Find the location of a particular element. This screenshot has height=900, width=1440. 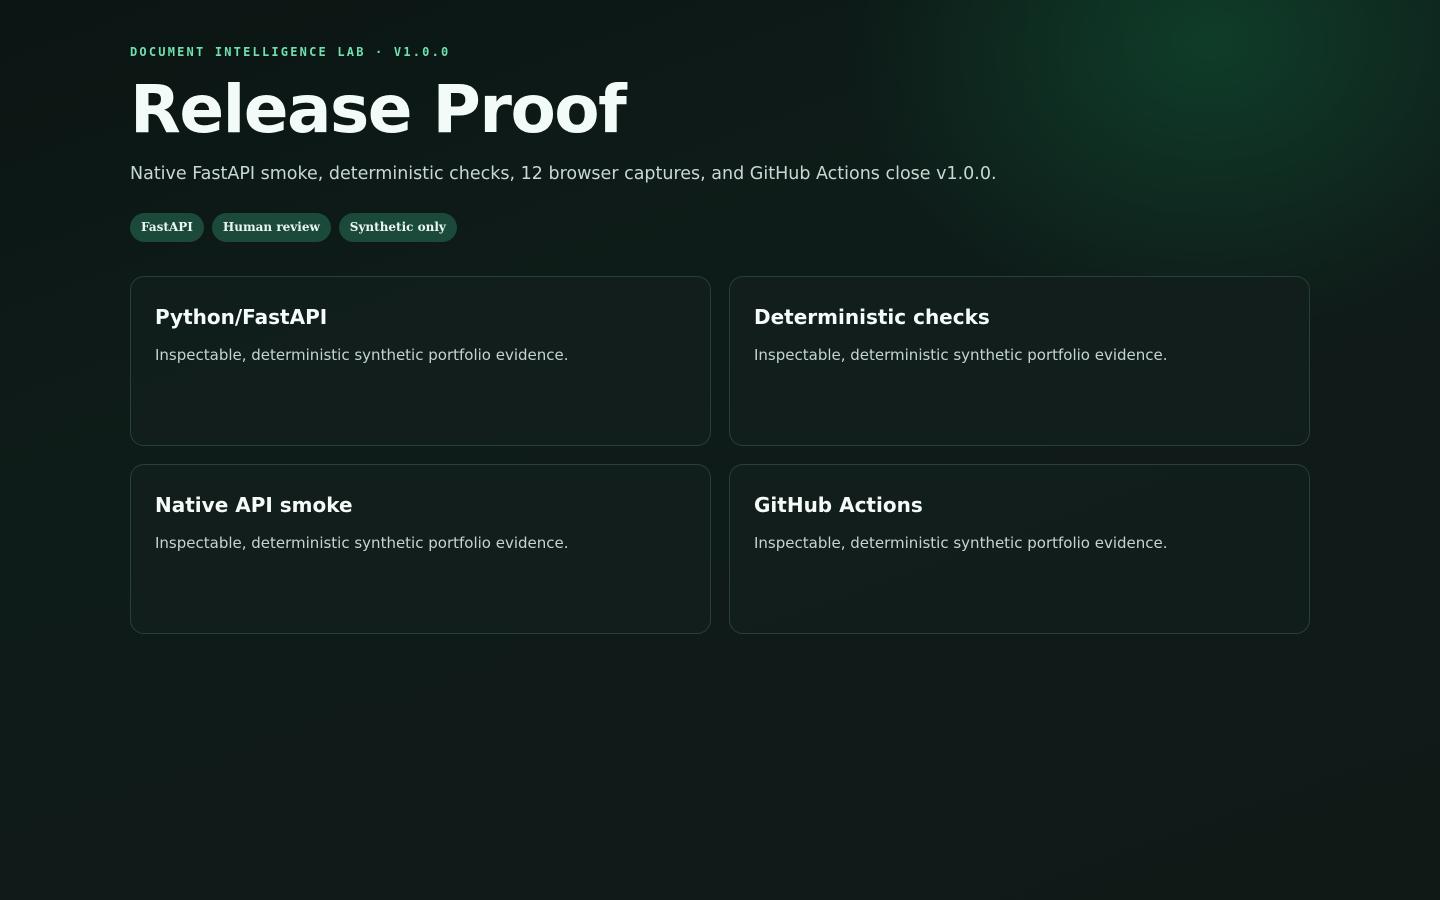

card-title: Native API smoke is located at coordinates (254, 505).